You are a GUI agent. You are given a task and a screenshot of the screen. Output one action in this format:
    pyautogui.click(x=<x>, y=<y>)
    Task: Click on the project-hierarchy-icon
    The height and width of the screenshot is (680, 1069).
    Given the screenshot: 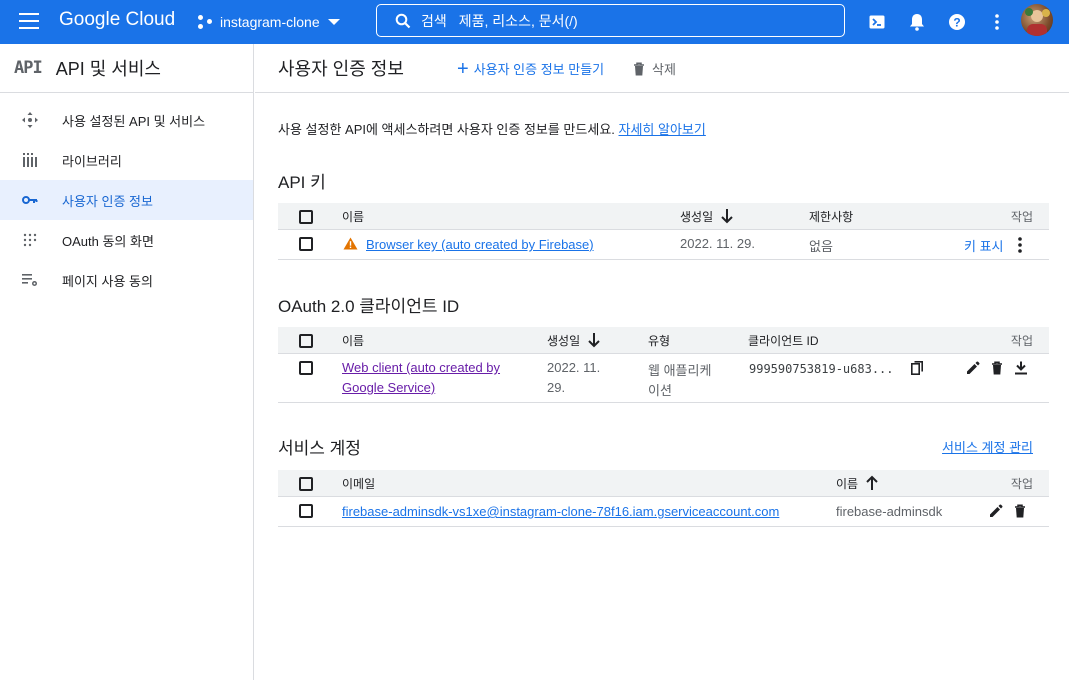 What is the action you would take?
    pyautogui.click(x=206, y=22)
    